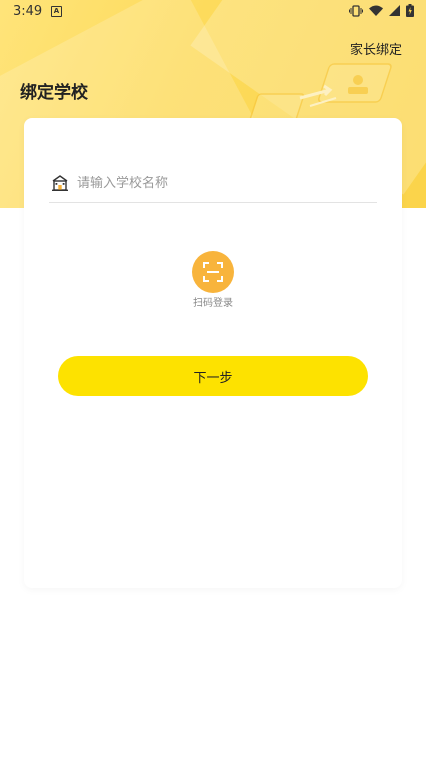 The width and height of the screenshot is (426, 757). What do you see at coordinates (356, 10) in the screenshot?
I see `vibrate-icon` at bounding box center [356, 10].